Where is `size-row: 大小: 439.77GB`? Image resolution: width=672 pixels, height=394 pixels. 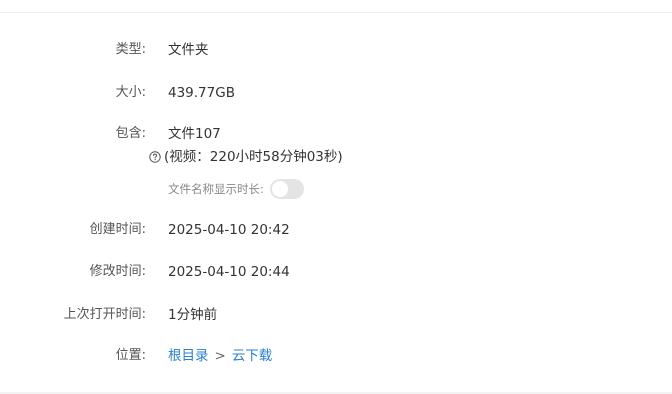 size-row: 大小: 439.77GB is located at coordinates (336, 93).